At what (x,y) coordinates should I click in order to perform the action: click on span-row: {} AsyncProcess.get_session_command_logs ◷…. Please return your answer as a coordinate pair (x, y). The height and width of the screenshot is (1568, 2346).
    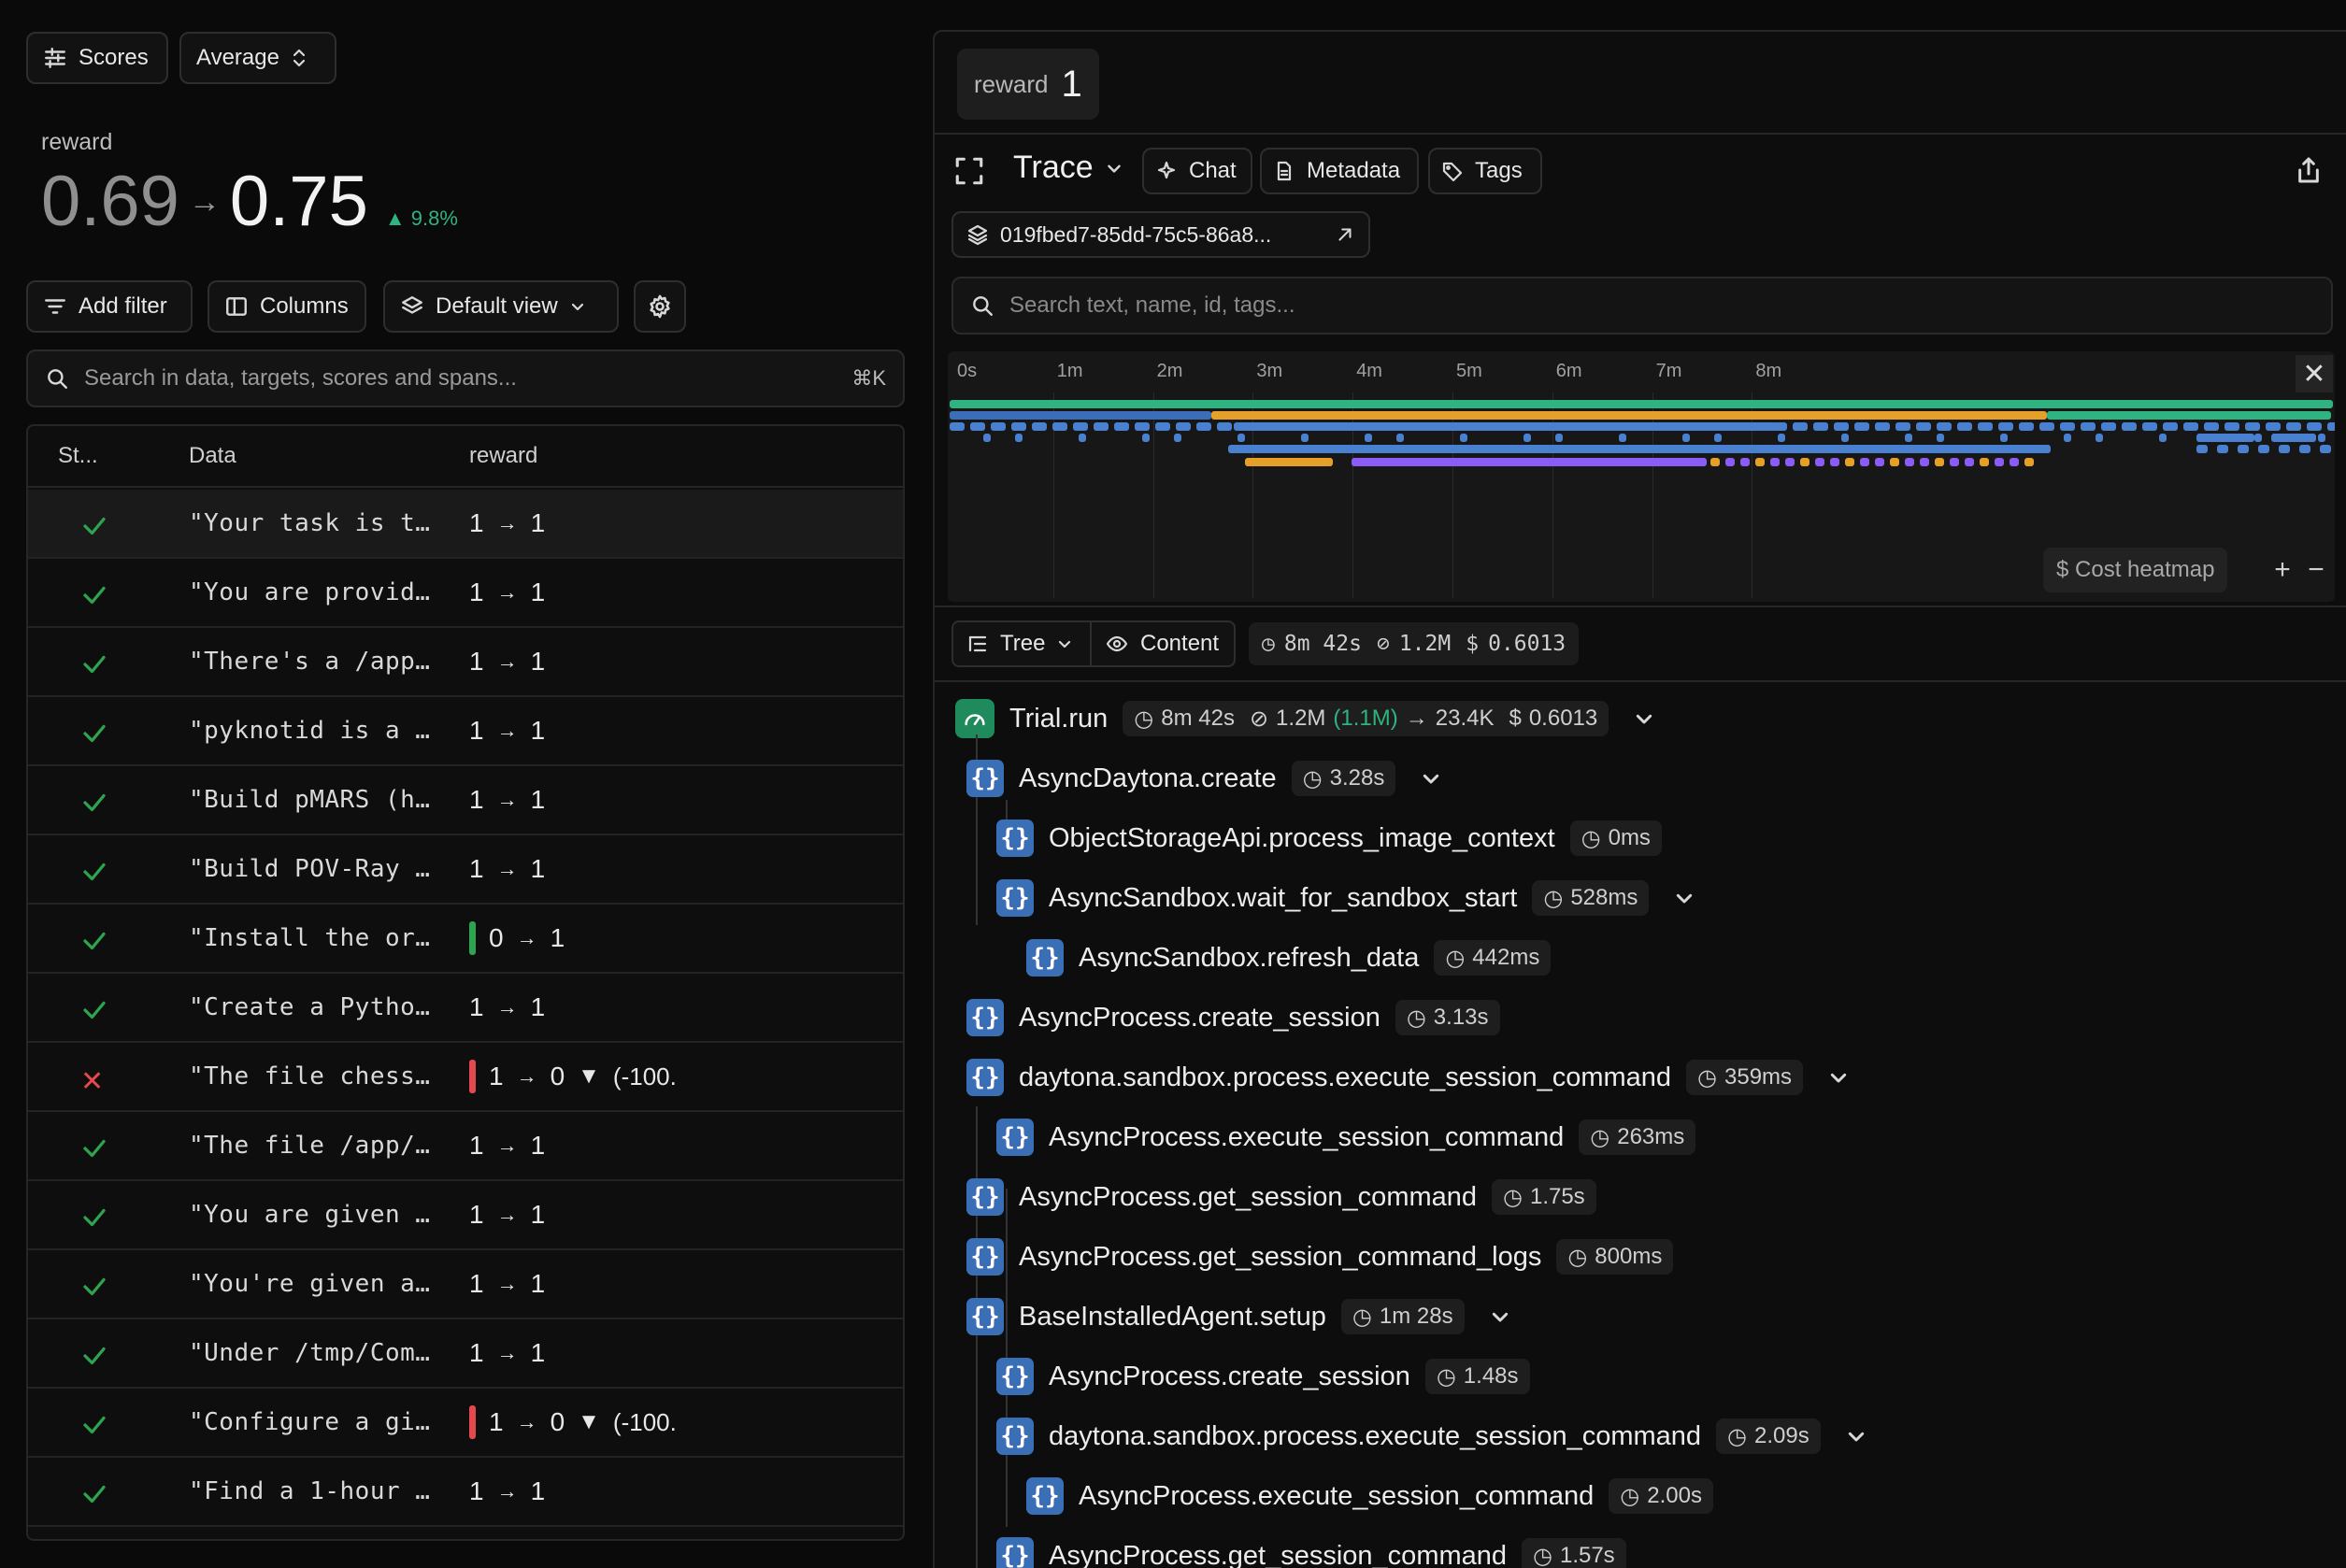
    Looking at the image, I should click on (1320, 1257).